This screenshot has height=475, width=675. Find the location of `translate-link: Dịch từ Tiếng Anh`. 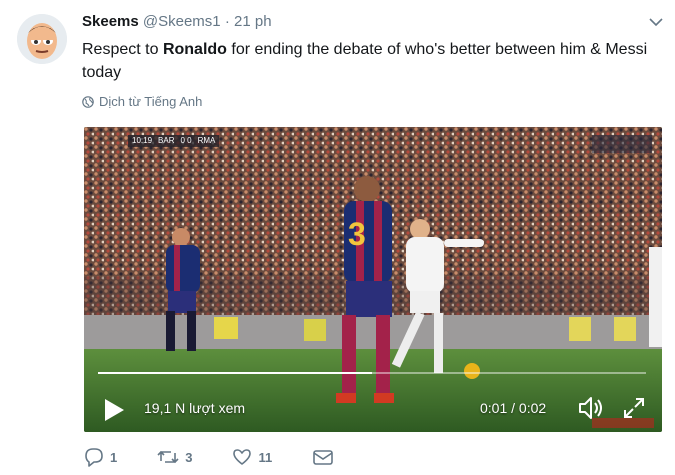

translate-link: Dịch từ Tiếng Anh is located at coordinates (142, 101).